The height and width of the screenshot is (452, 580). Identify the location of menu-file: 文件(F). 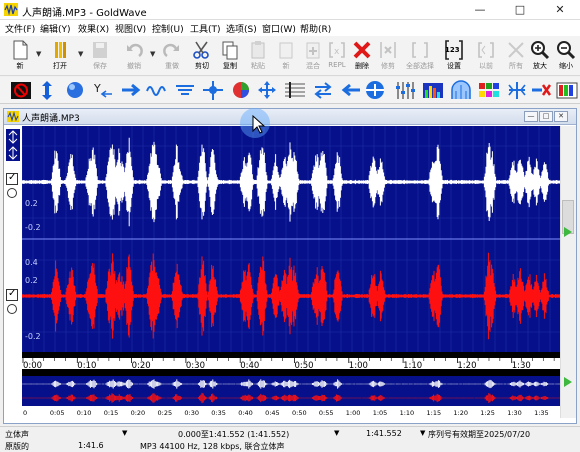
(20, 28).